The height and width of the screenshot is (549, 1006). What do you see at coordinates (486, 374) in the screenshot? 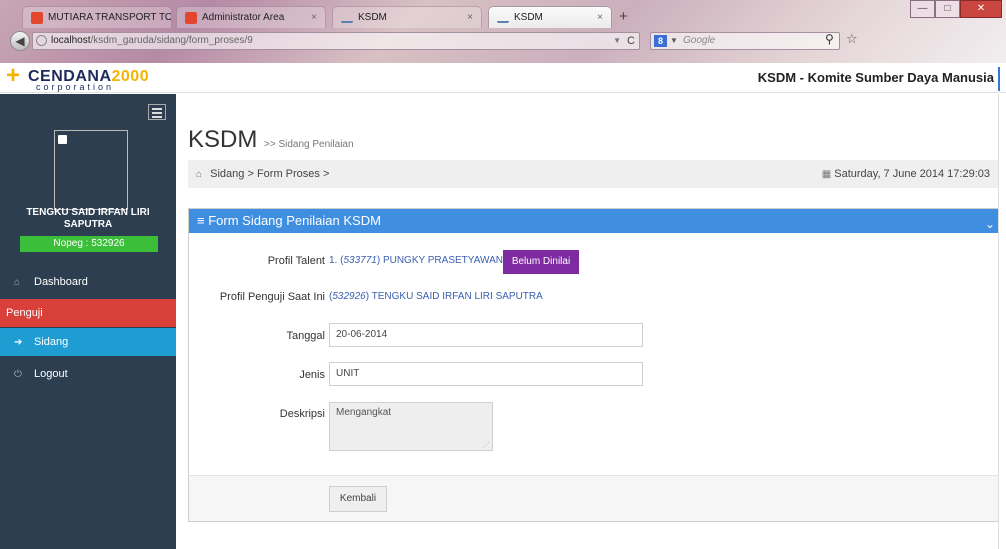
I see `jenis-input: UNIT` at bounding box center [486, 374].